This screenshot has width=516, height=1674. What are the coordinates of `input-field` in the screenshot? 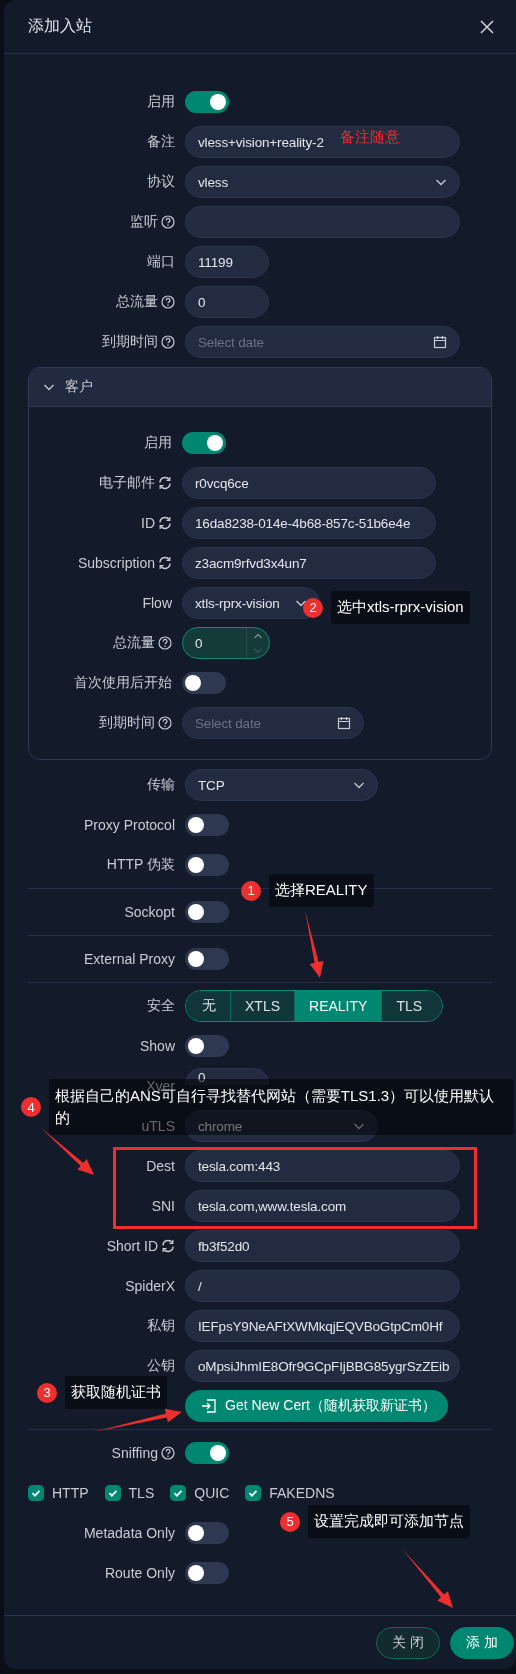 It's located at (322, 222).